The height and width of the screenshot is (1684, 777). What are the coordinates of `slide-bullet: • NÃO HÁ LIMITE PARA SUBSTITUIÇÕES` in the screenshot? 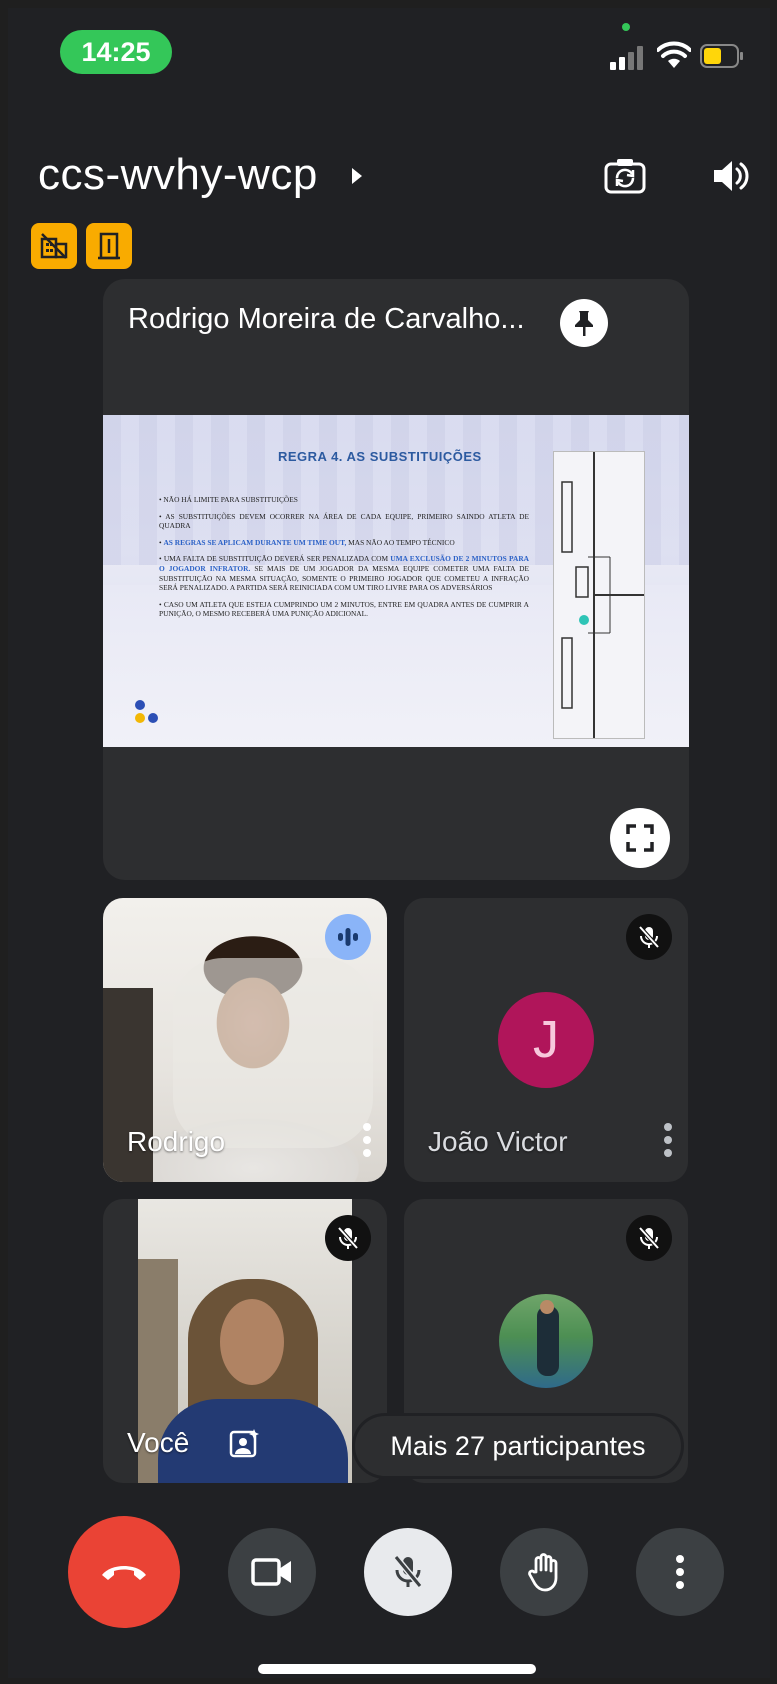 It's located at (228, 499).